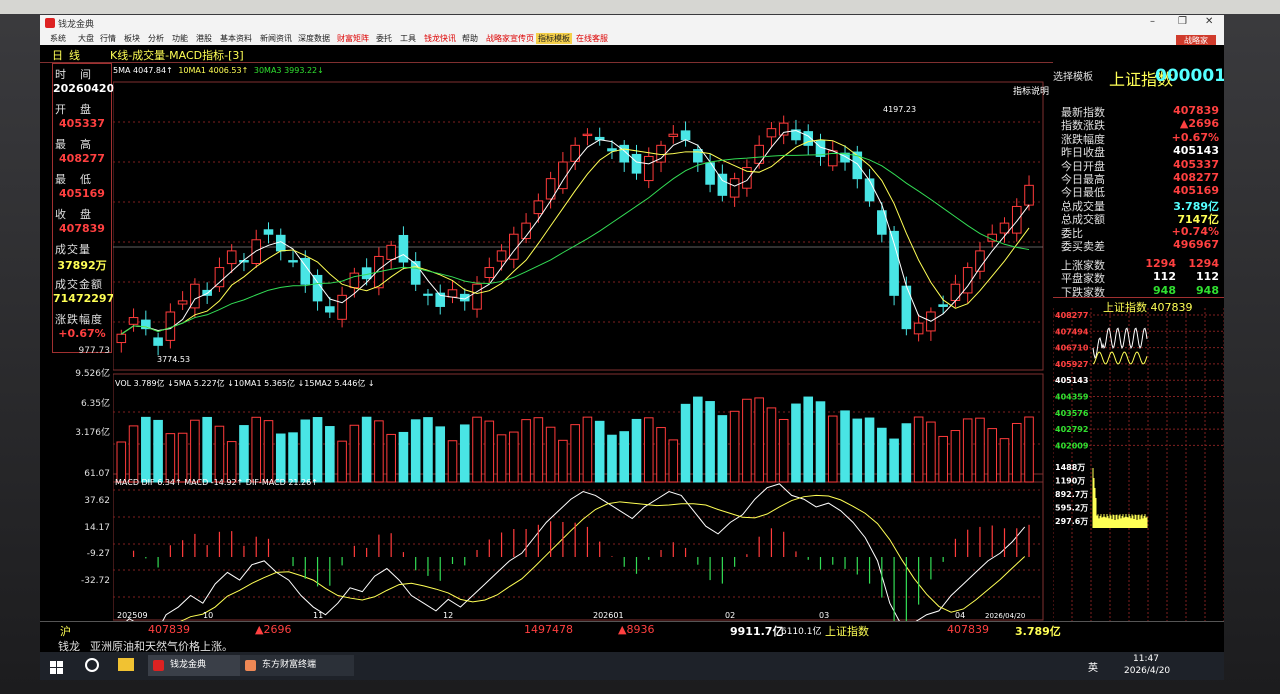 This screenshot has width=1280, height=694. What do you see at coordinates (1073, 75) in the screenshot?
I see `select-template-button: 选择模板` at bounding box center [1073, 75].